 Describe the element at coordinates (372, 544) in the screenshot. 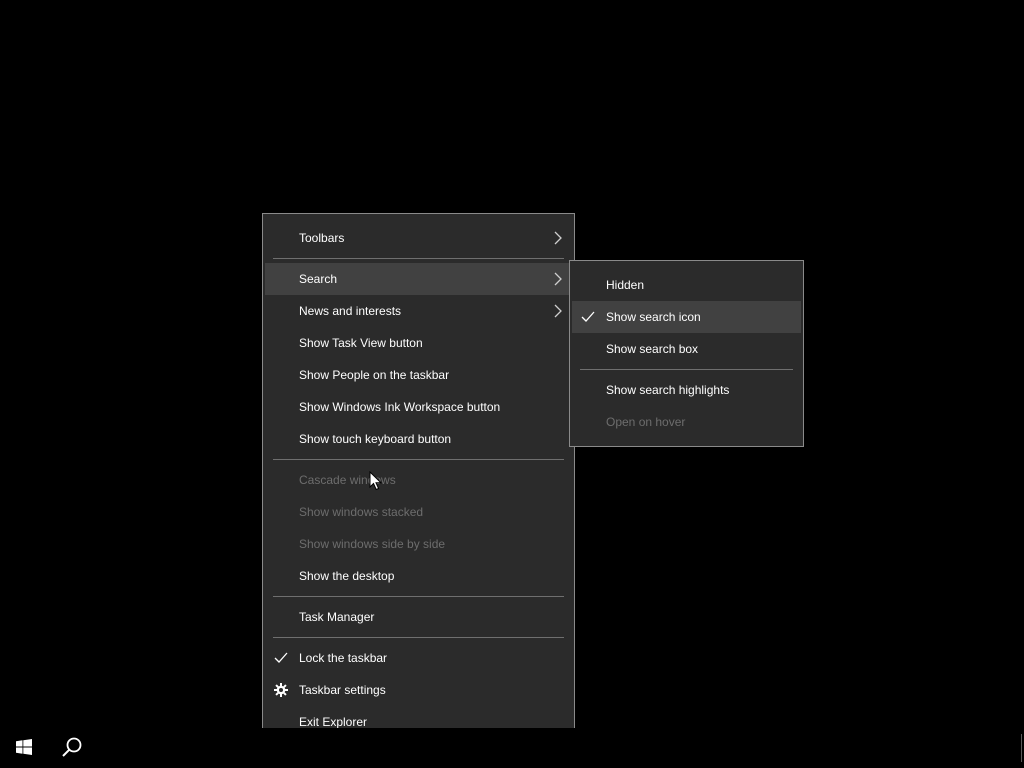

I see `menu-item-label: Show windows side by side` at that location.